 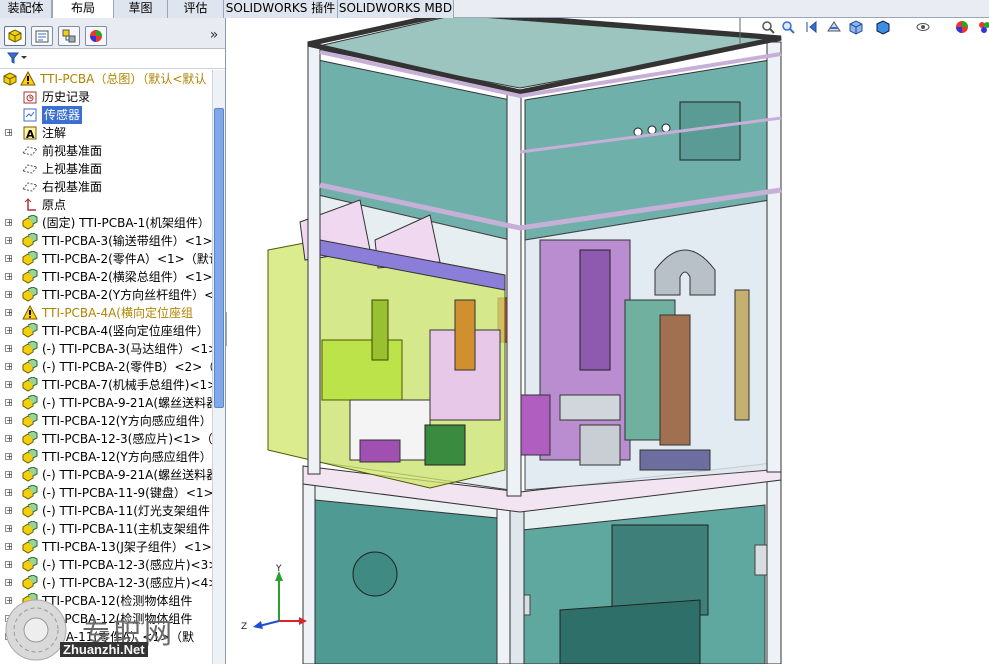 I want to click on tab-solidworks-addins: SOLIDWORKS 插件, so click(x=281, y=9).